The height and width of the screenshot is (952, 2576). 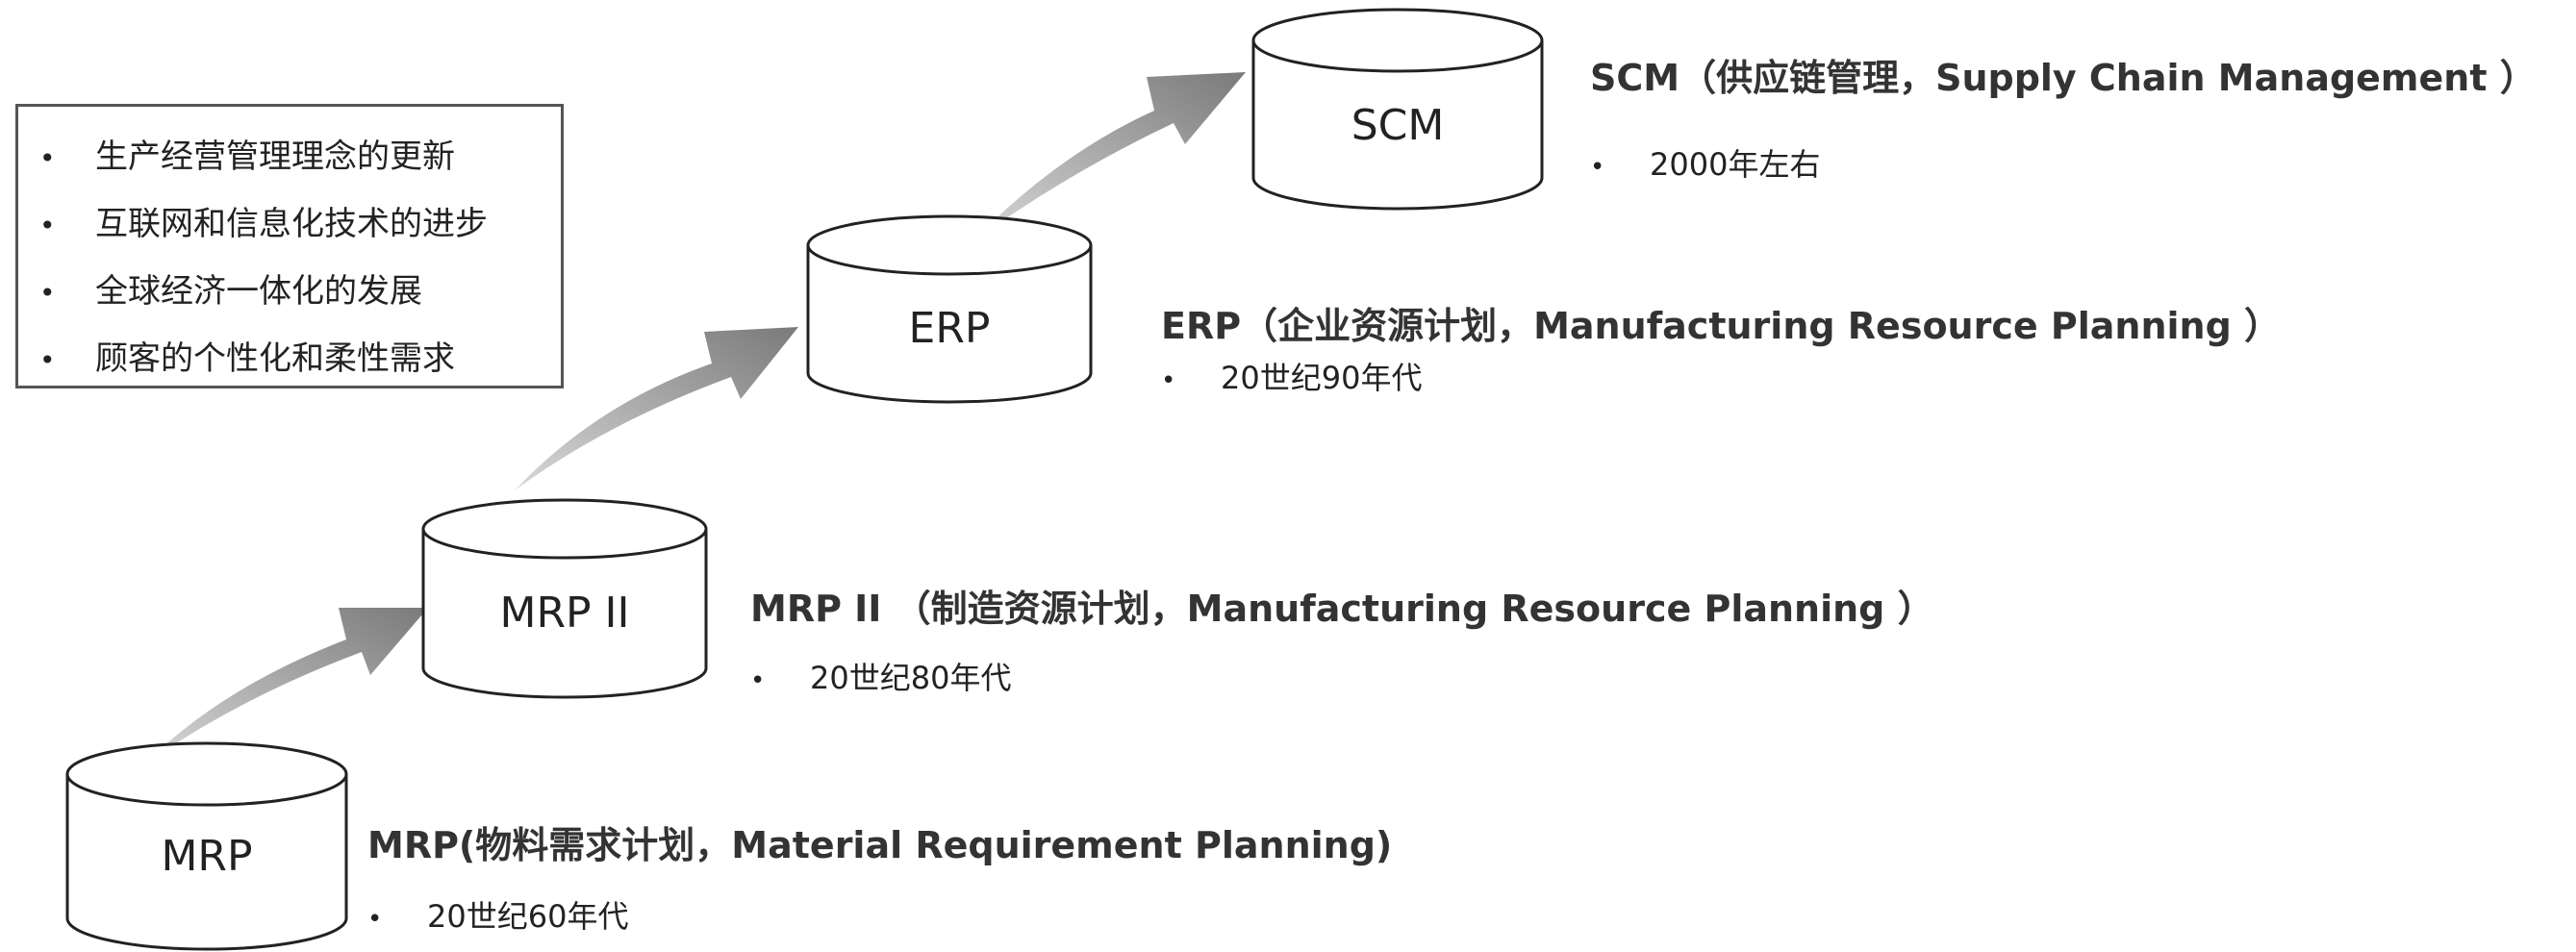 I want to click on cylinder-label-mrp: MRP, so click(x=207, y=856).